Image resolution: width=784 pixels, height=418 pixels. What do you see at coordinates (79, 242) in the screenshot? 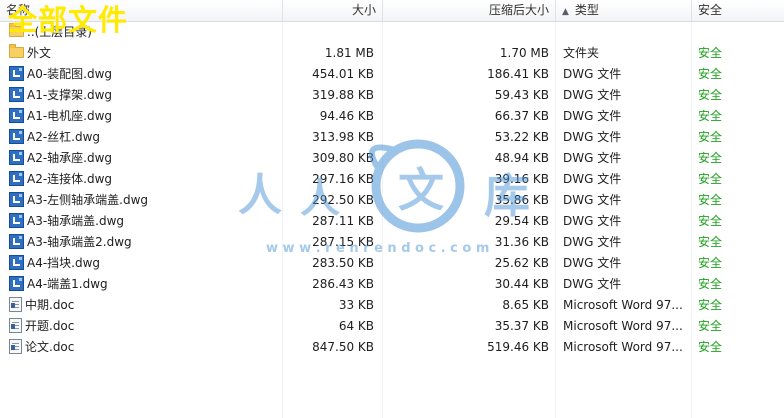
I see `file-name: A3-轴承端盖2.dwg` at bounding box center [79, 242].